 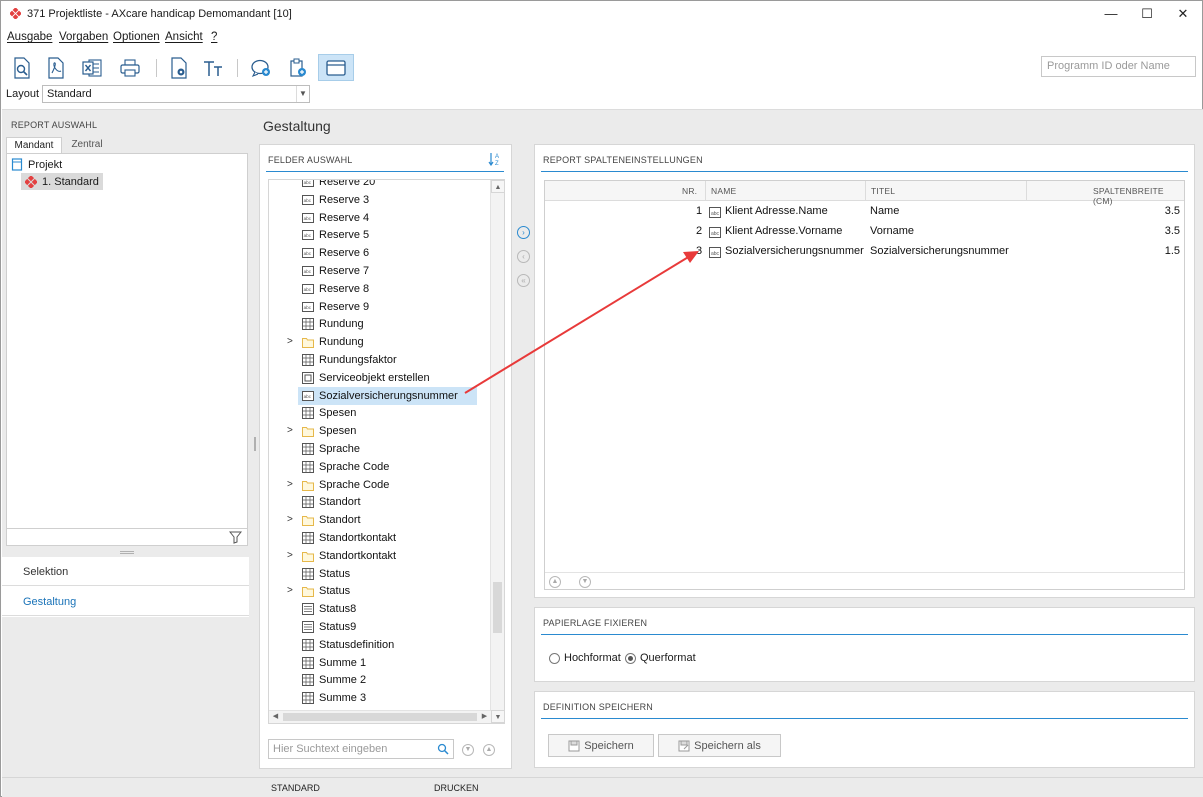 What do you see at coordinates (380, 698) in the screenshot?
I see `field-item: Summe 3` at bounding box center [380, 698].